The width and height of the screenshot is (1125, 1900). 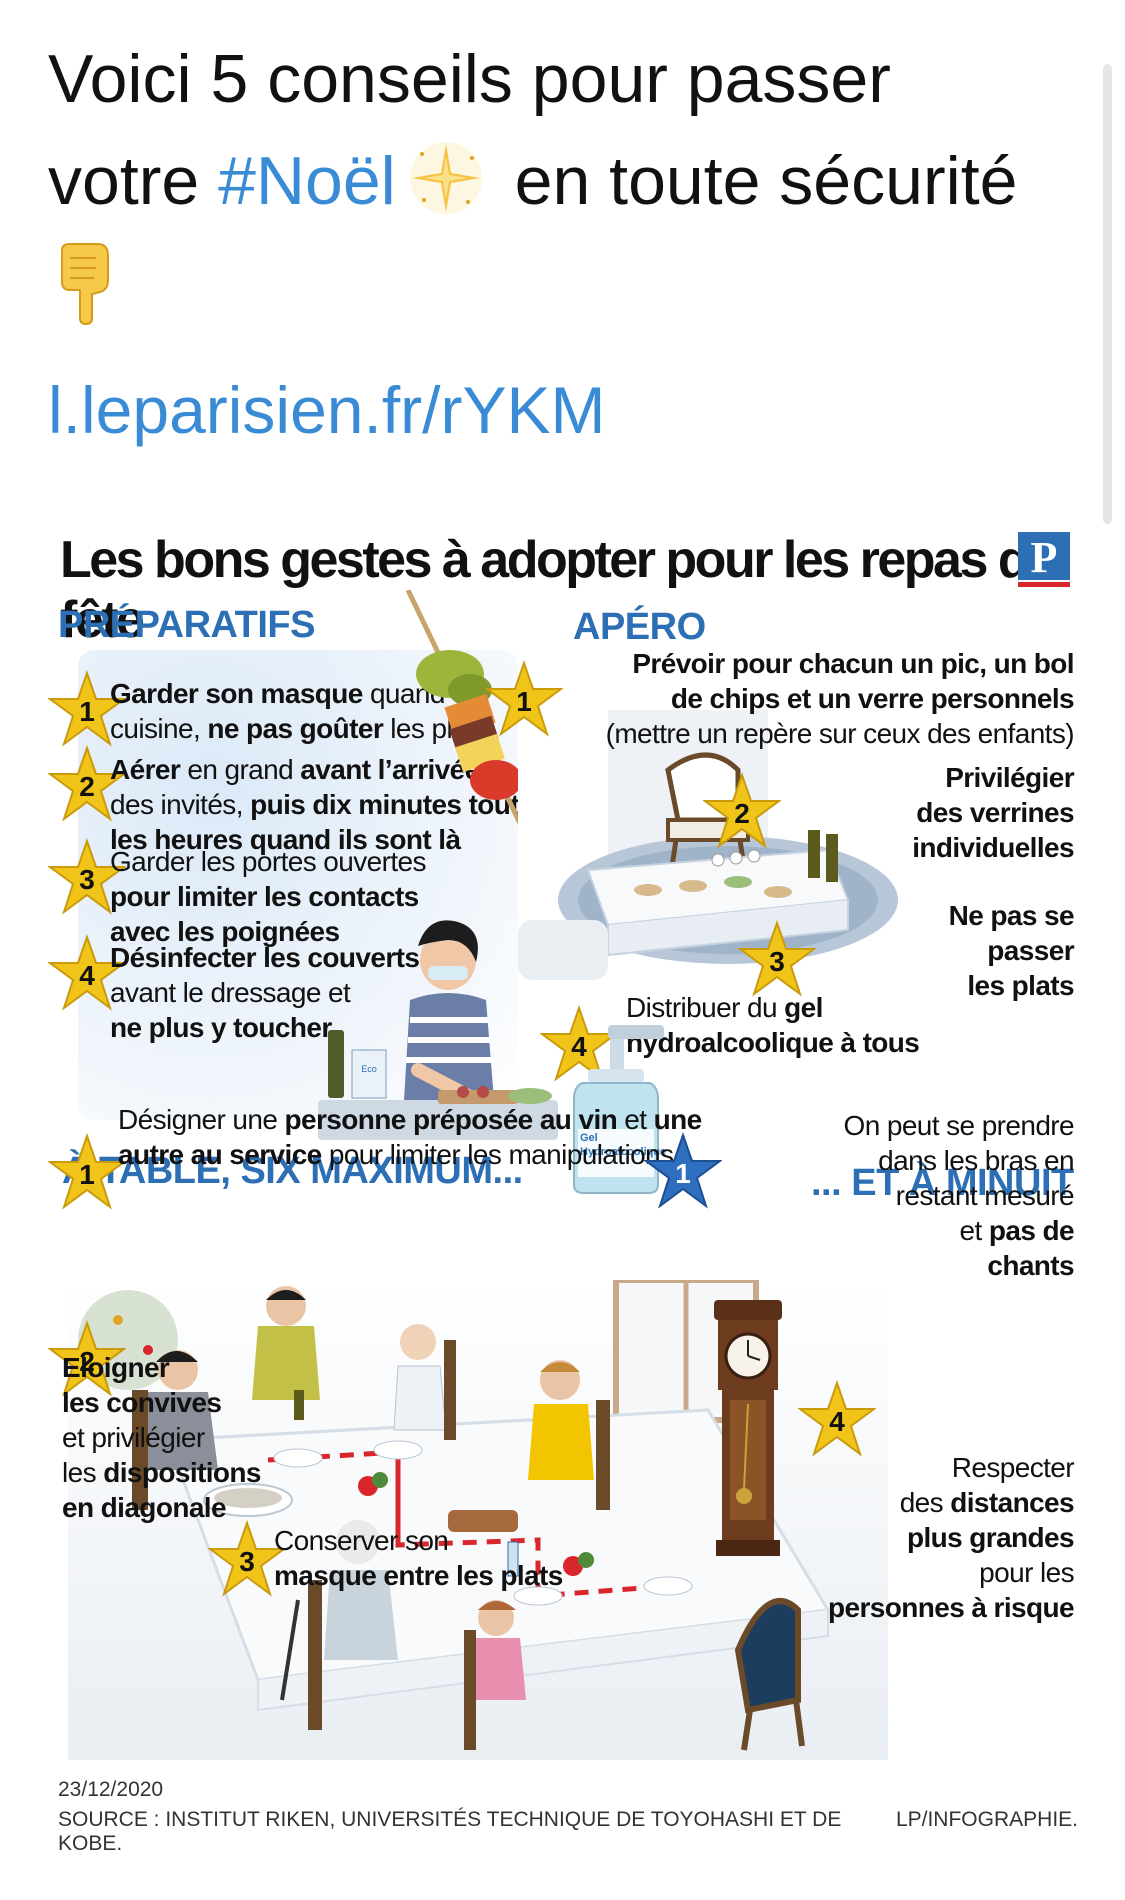 What do you see at coordinates (1107, 294) in the screenshot?
I see `scrollbar` at bounding box center [1107, 294].